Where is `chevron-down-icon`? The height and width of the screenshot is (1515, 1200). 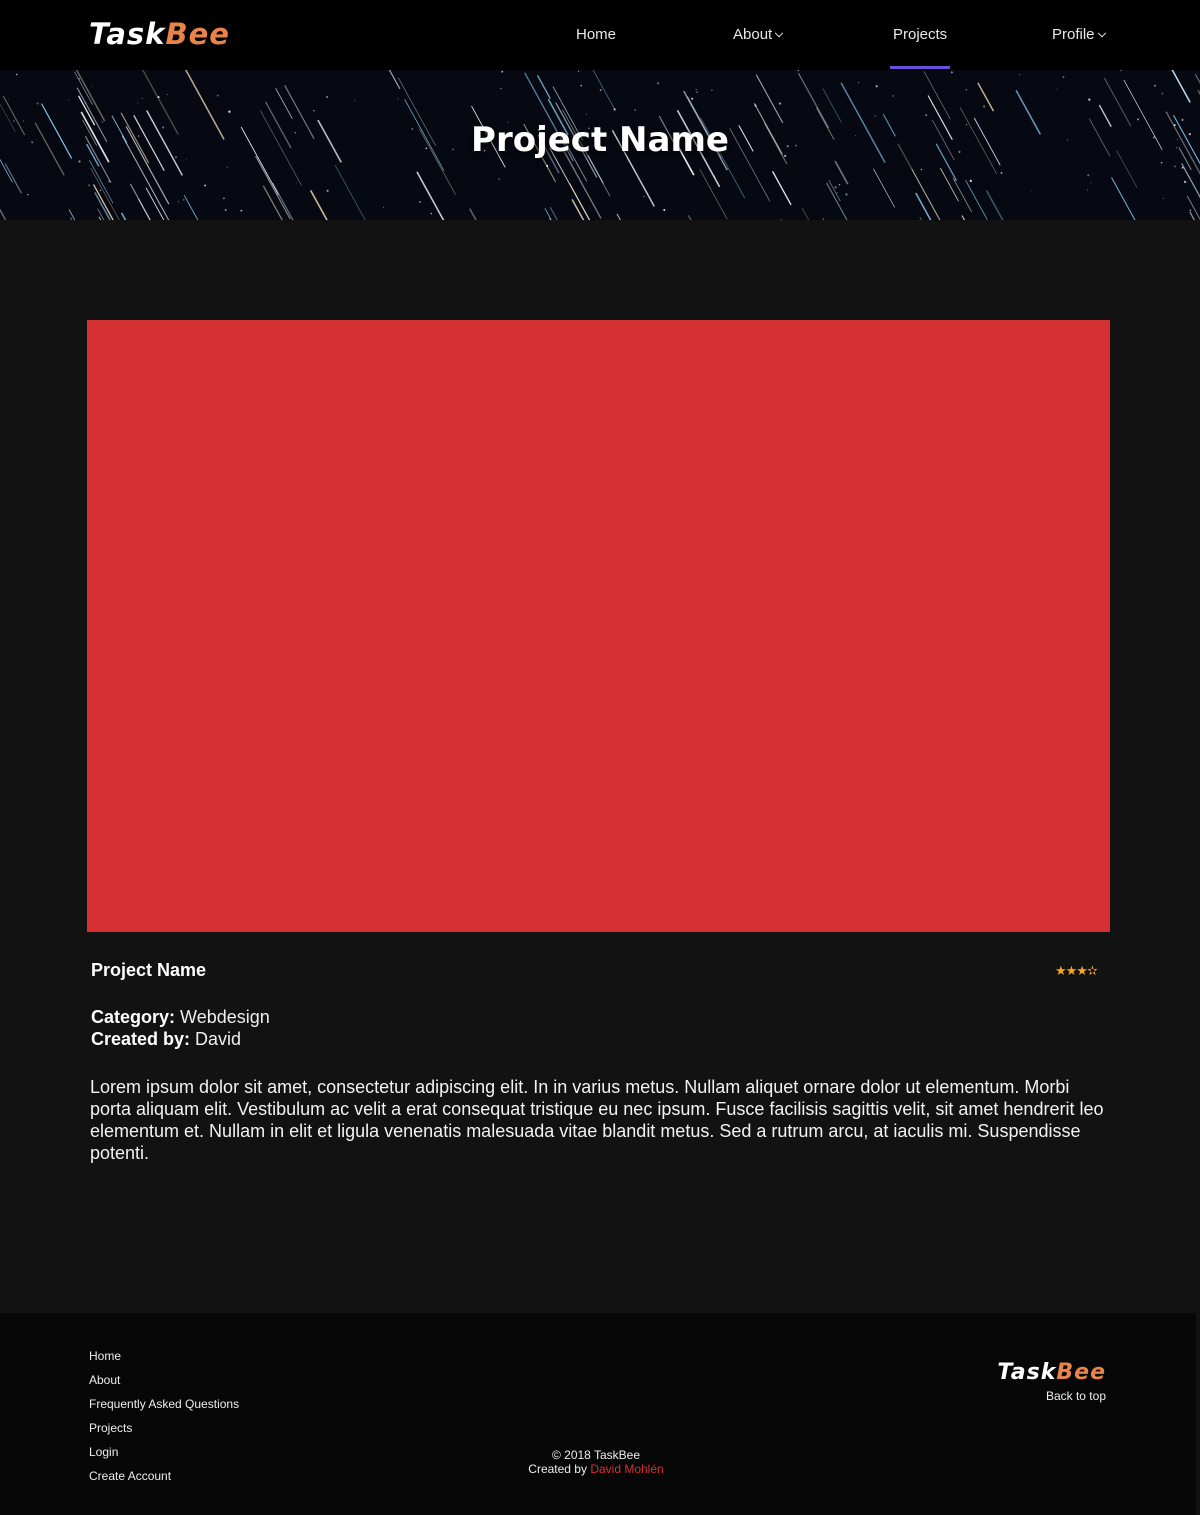 chevron-down-icon is located at coordinates (779, 33).